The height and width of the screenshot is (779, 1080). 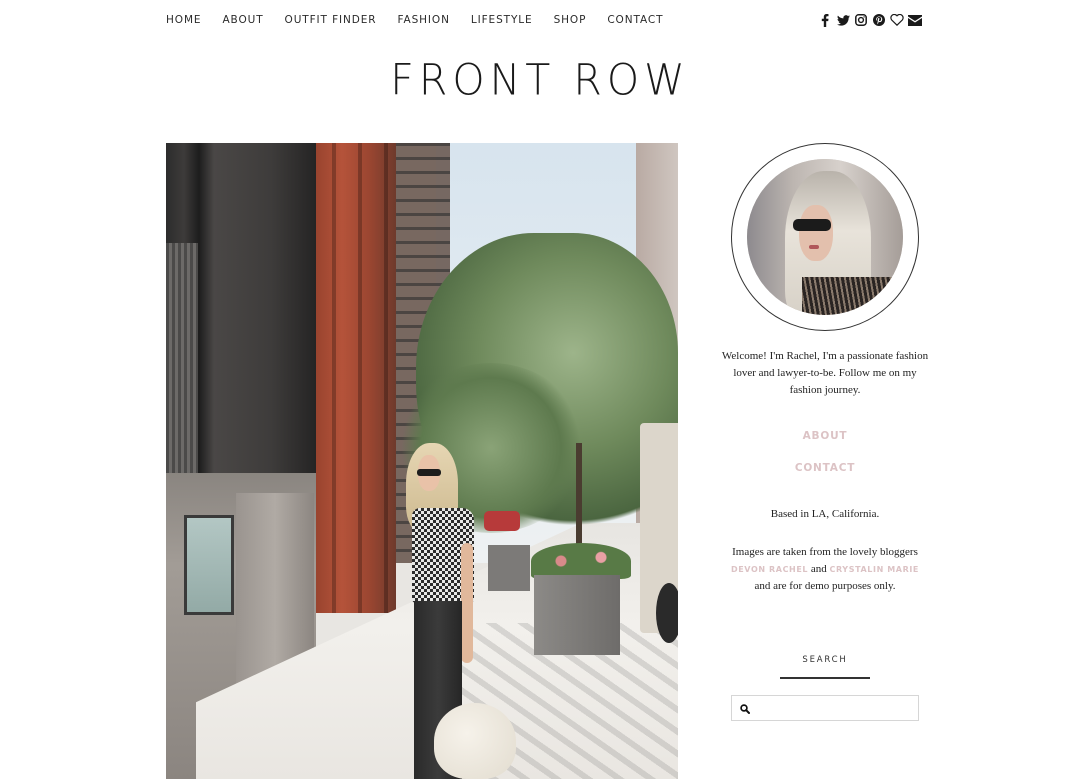 I want to click on photo-brick-stripes, so click(x=351, y=378).